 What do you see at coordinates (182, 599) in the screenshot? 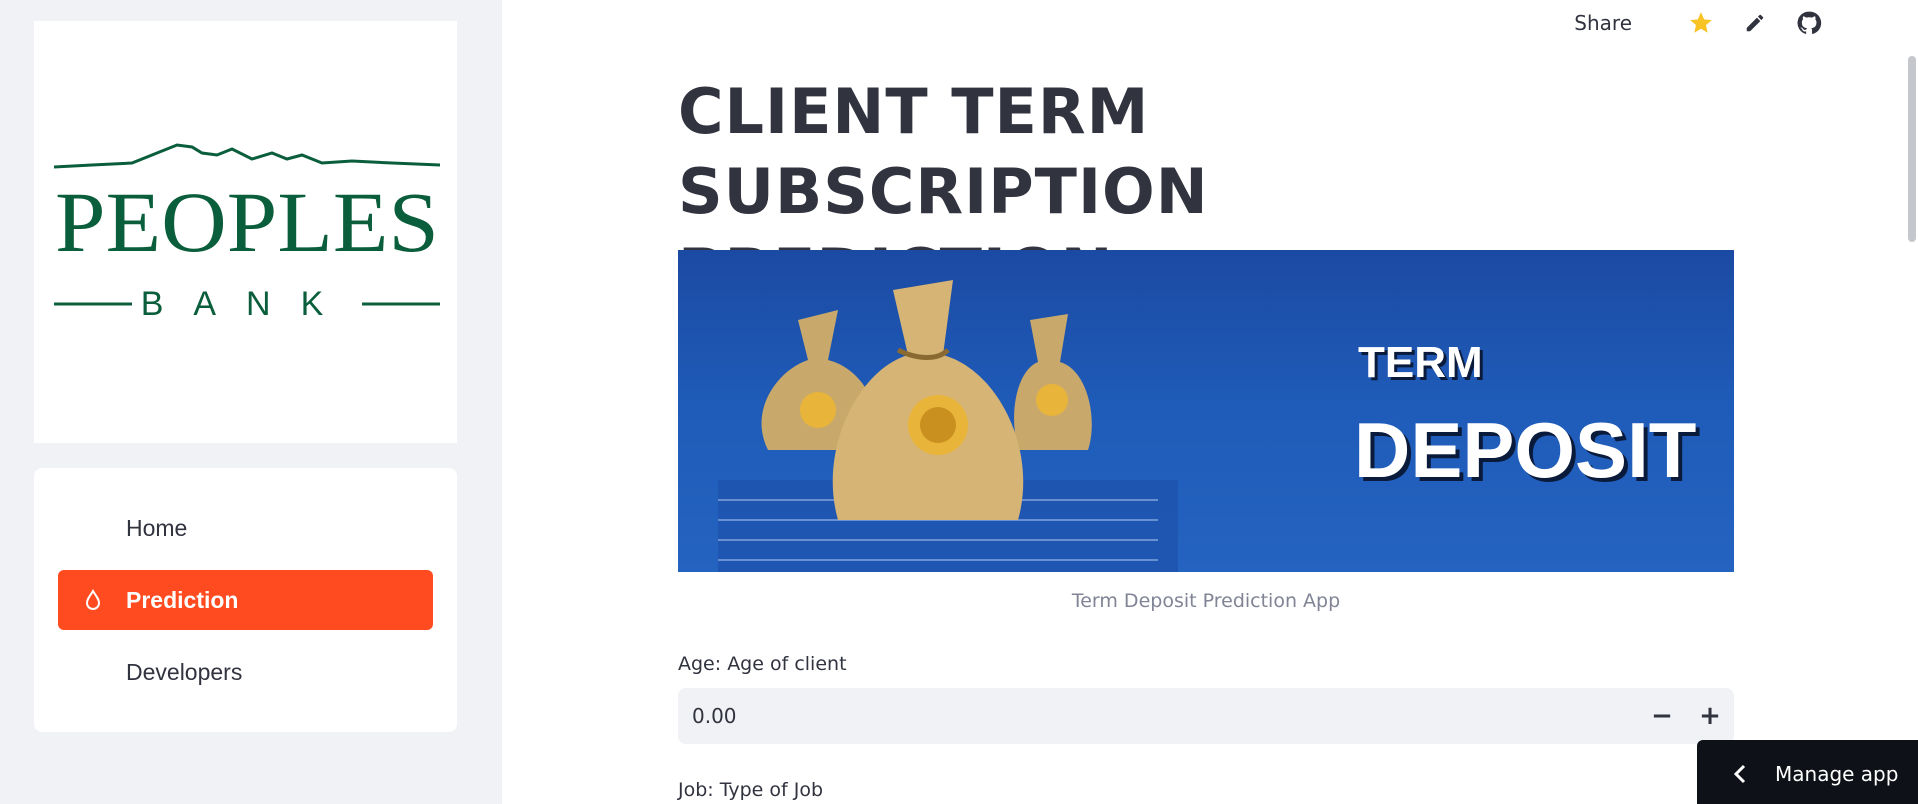
I see `sidebar-item-label: Prediction` at bounding box center [182, 599].